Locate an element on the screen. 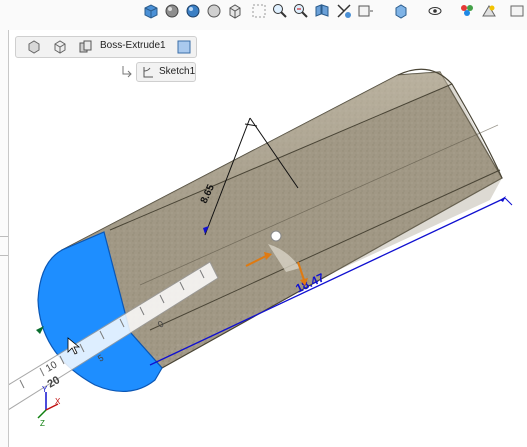  heads-up-view-toolbar is located at coordinates (263, 15).